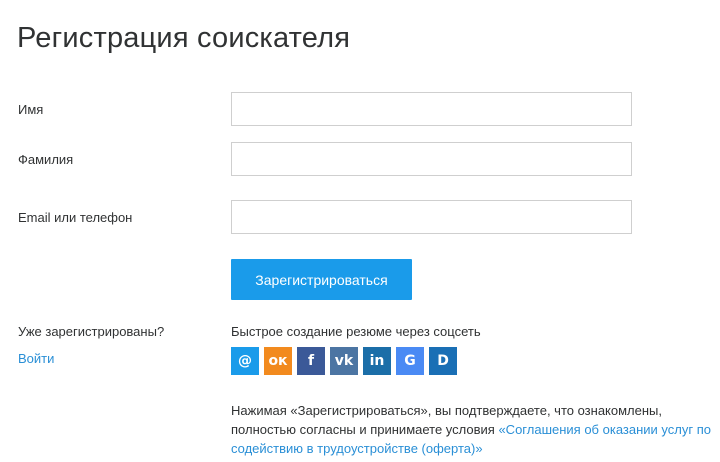 The height and width of the screenshot is (462, 720). What do you see at coordinates (377, 361) in the screenshot?
I see `linkedin-icon: in` at bounding box center [377, 361].